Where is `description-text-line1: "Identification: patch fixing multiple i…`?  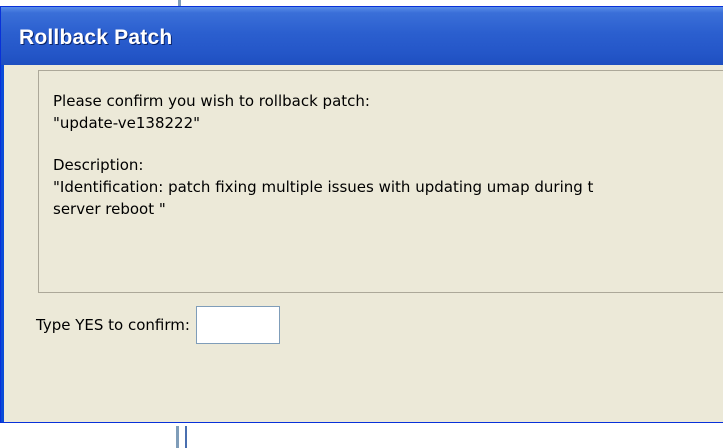
description-text-line1: "Identification: patch fixing multiple i… is located at coordinates (323, 187).